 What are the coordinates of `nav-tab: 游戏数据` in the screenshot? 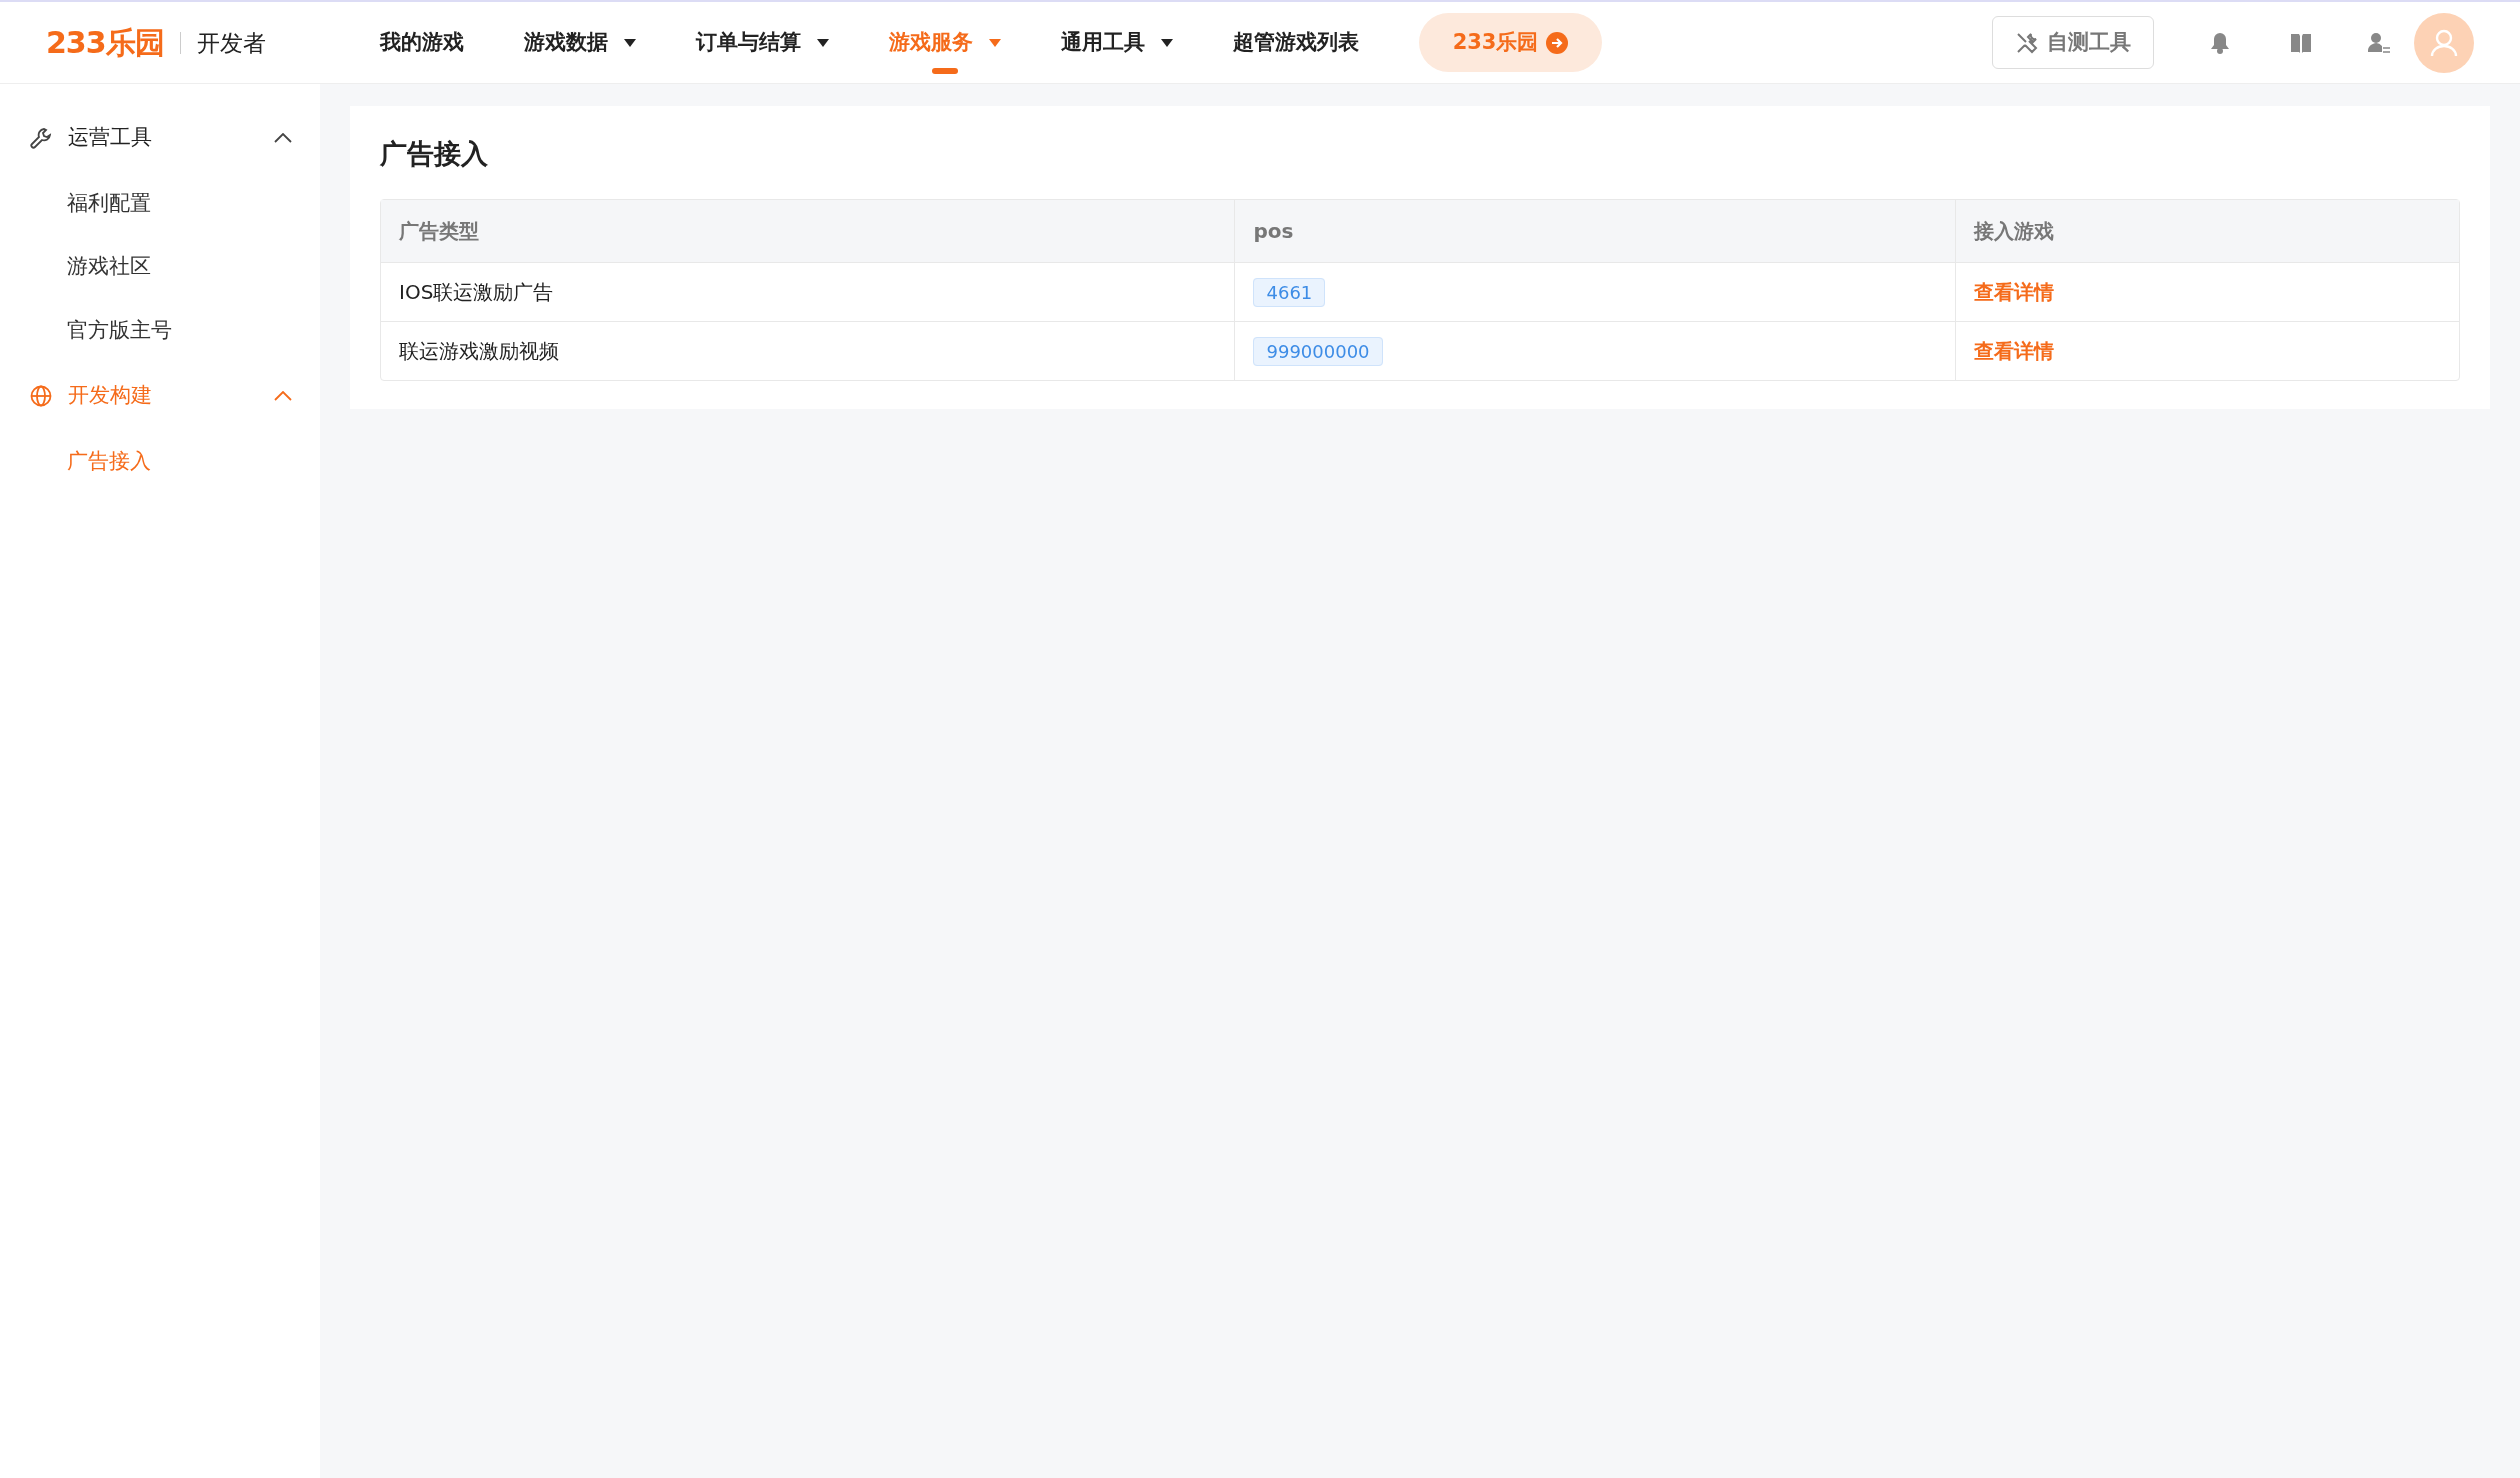 It's located at (579, 42).